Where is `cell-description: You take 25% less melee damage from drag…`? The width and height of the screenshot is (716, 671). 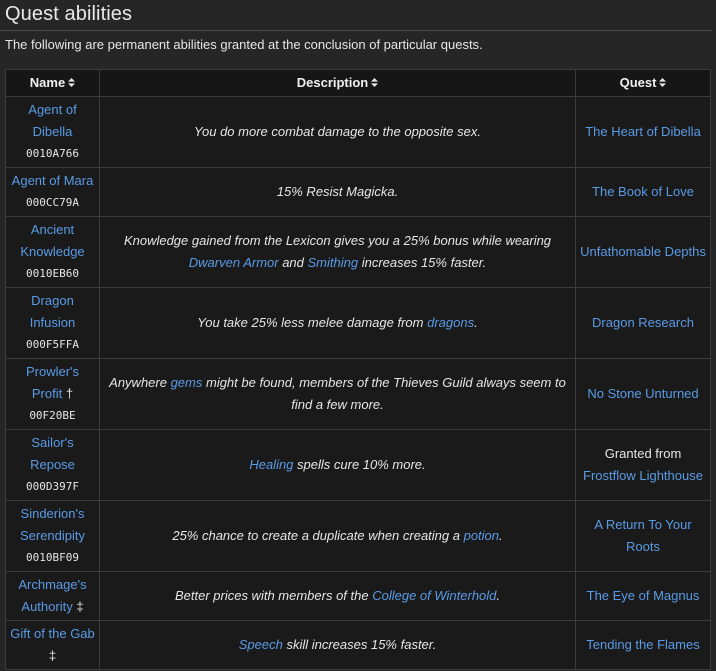
cell-description: You take 25% less melee damage from drag… is located at coordinates (337, 323).